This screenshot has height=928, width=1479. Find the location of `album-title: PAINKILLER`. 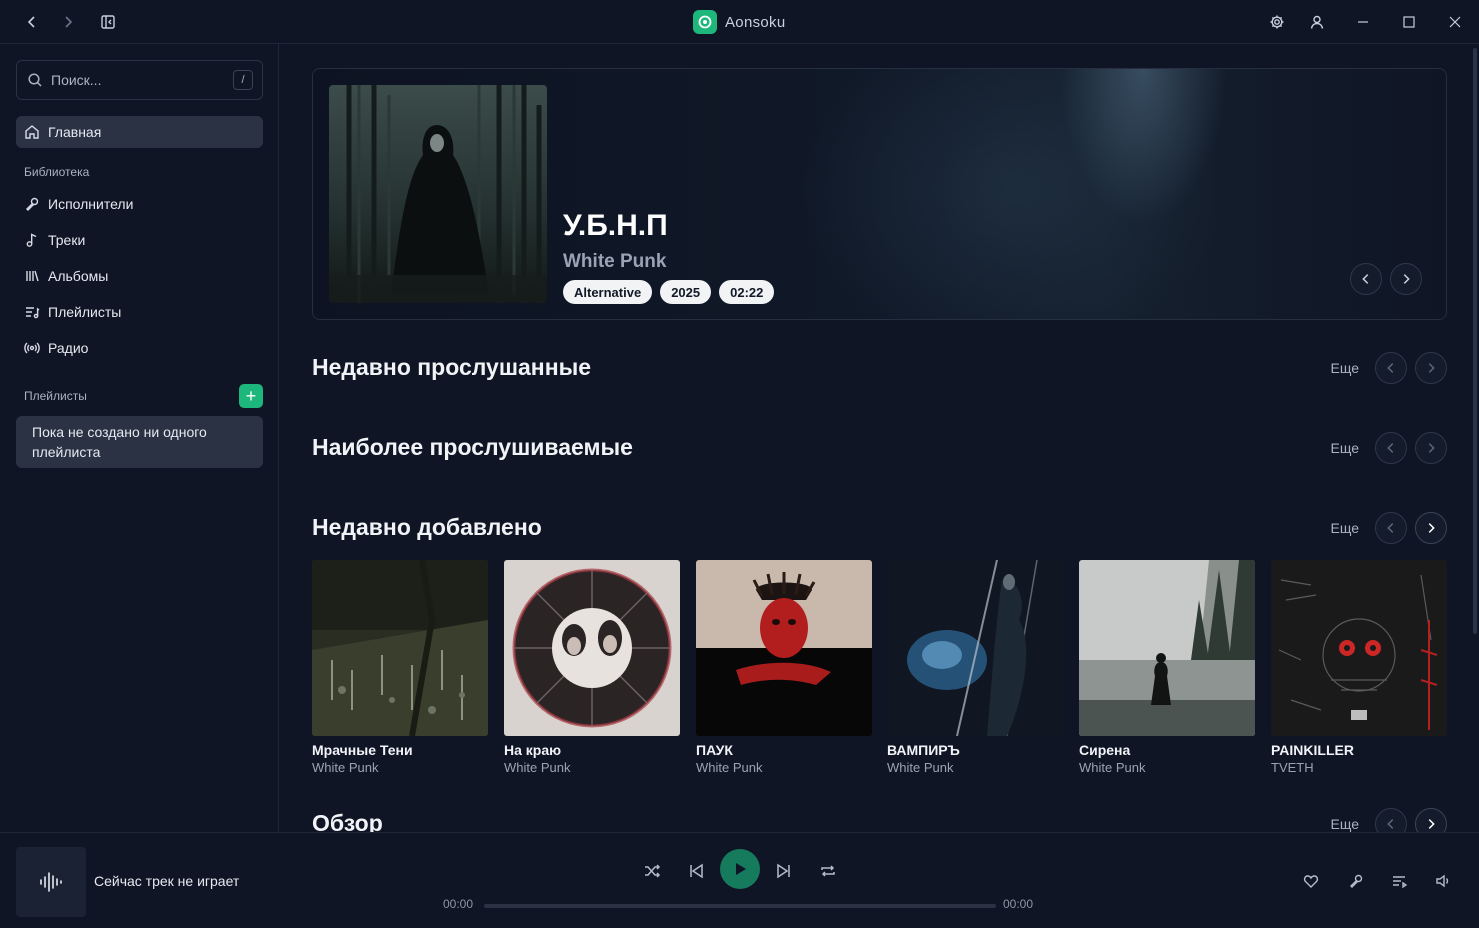

album-title: PAINKILLER is located at coordinates (1359, 750).